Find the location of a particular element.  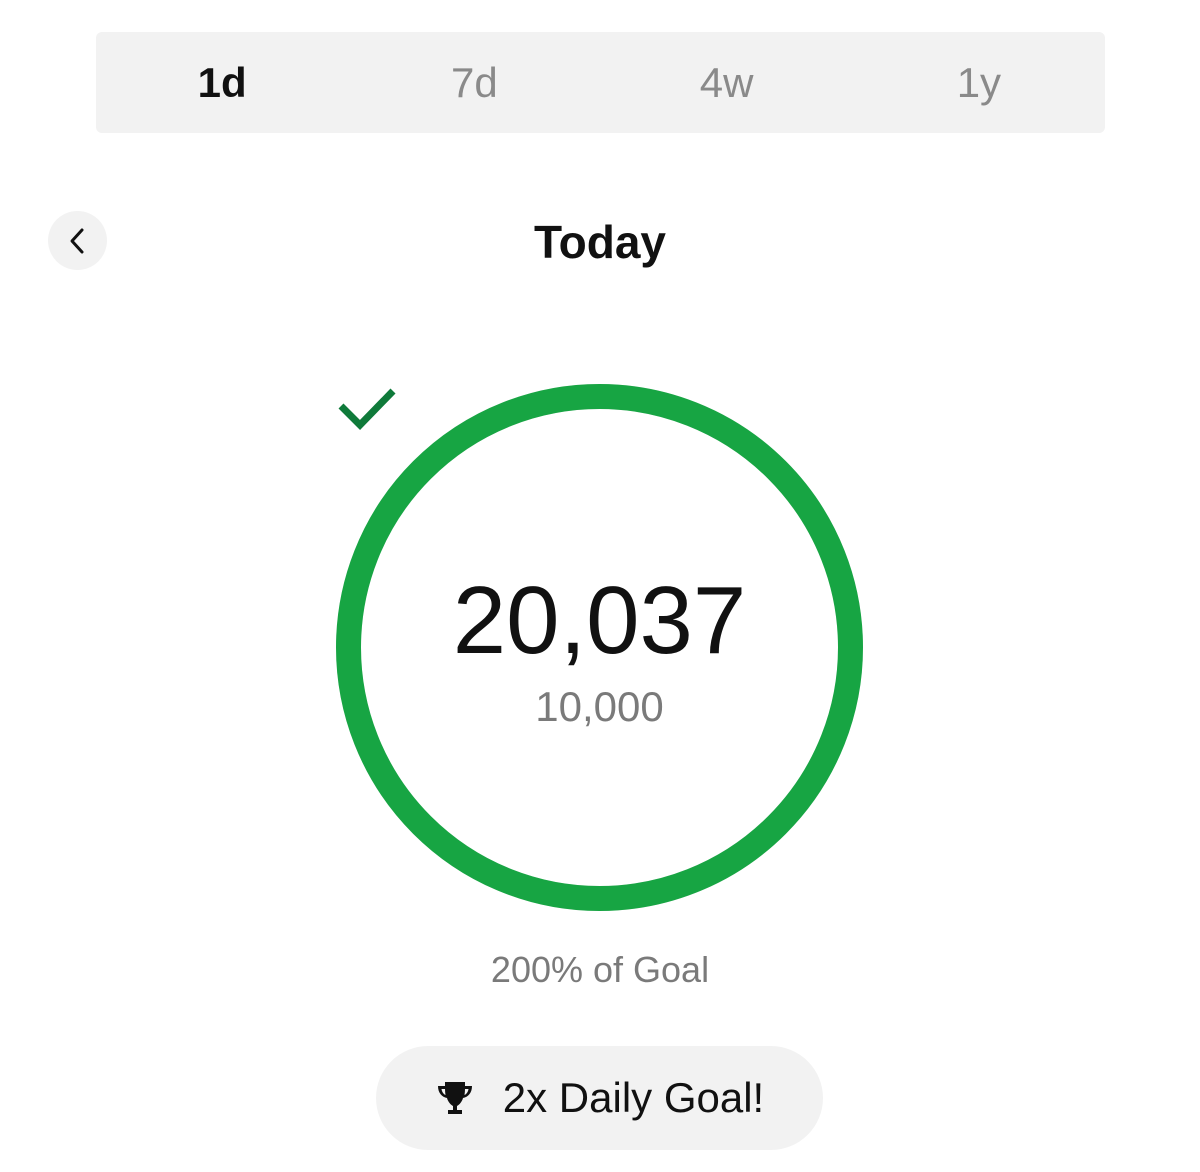

page-title: Today is located at coordinates (600, 242).